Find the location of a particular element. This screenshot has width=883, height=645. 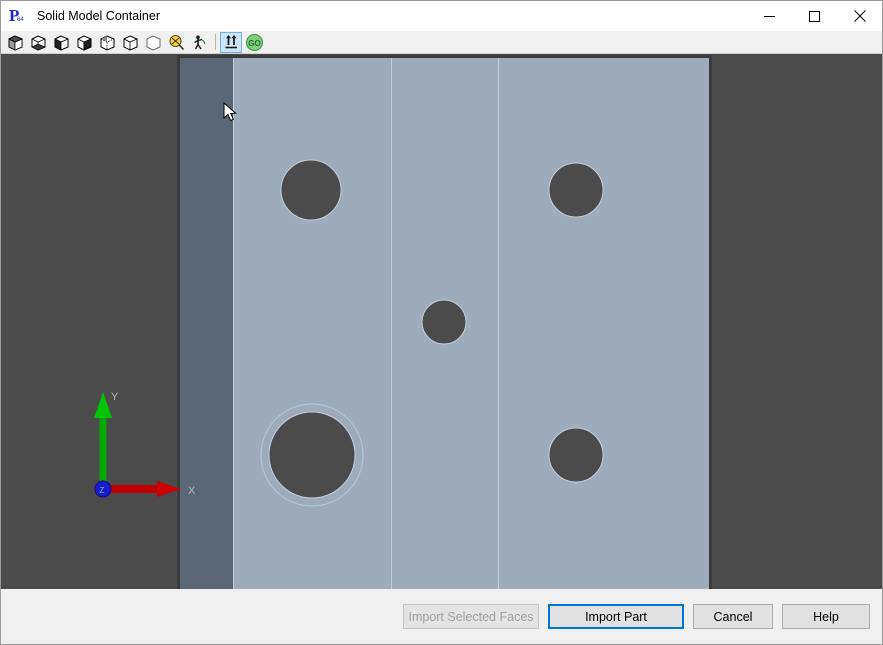

left-edge-face is located at coordinates (206, 323).